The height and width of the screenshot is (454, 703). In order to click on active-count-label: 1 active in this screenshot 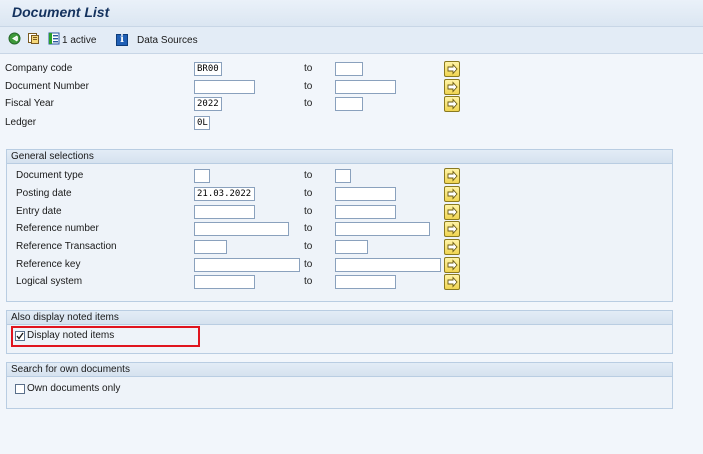, I will do `click(79, 40)`.